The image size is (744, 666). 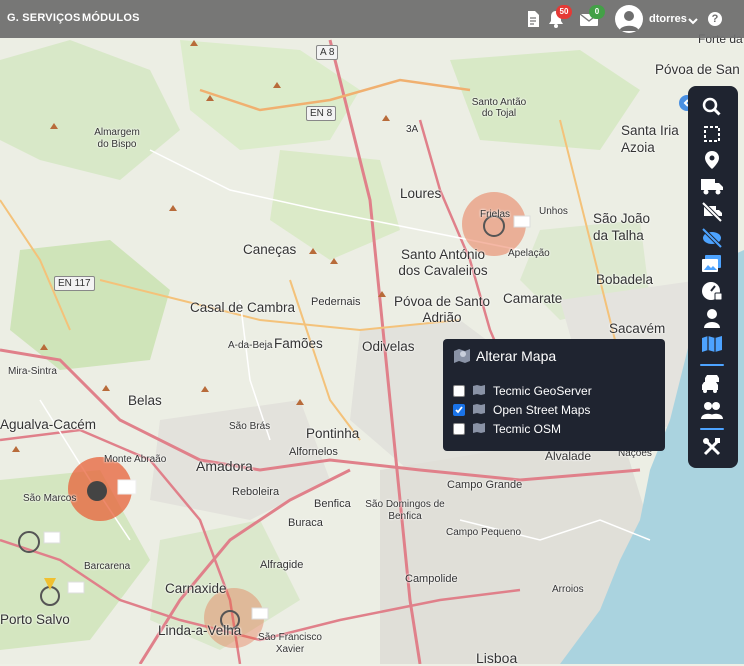 I want to click on map-label-place: Belas, so click(x=145, y=400).